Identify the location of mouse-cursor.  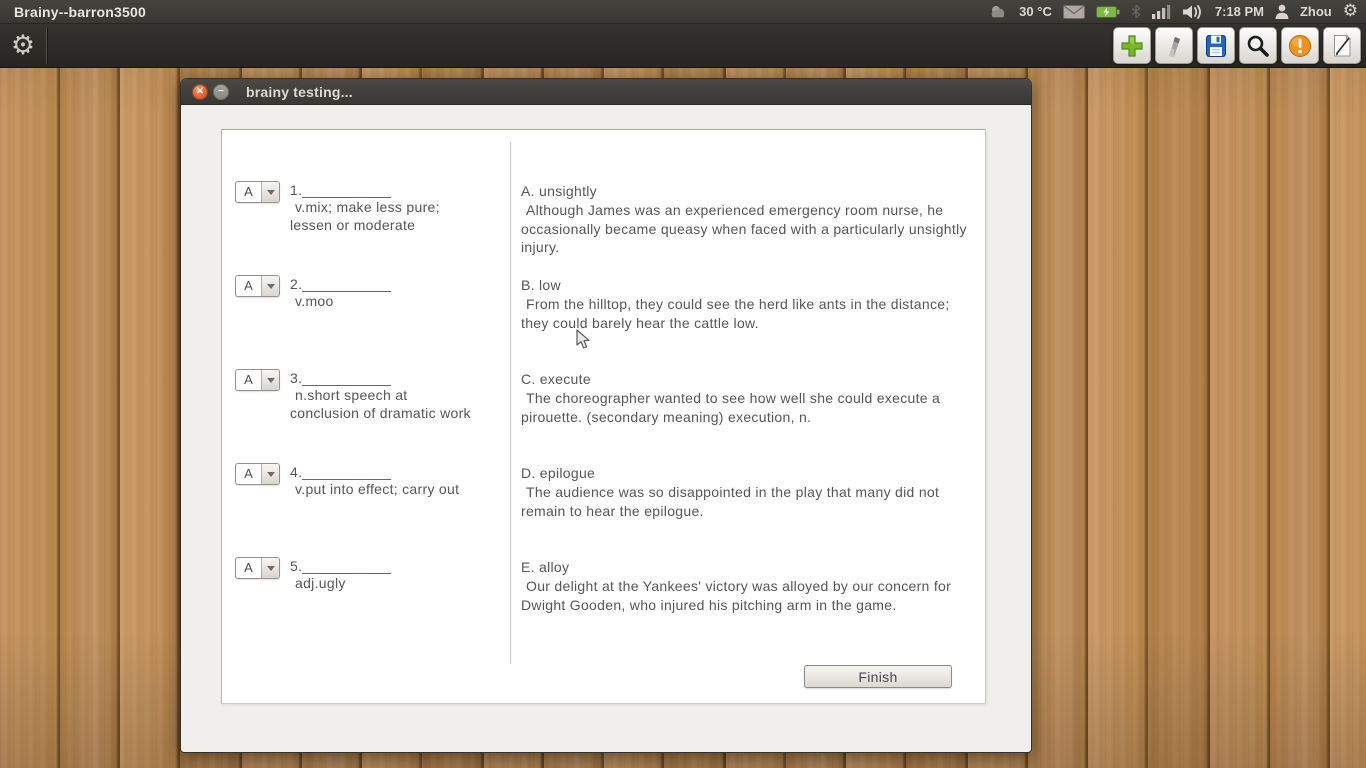
(584, 342).